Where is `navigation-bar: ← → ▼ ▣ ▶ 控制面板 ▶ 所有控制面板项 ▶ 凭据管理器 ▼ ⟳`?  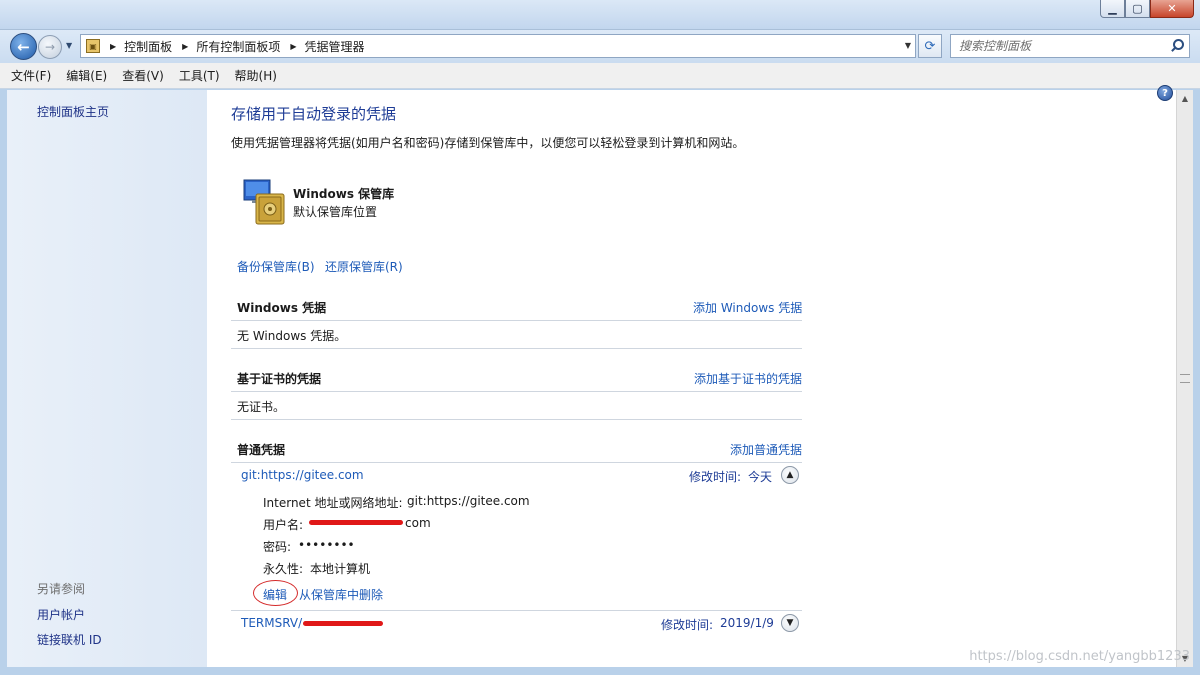
navigation-bar: ← → ▼ ▣ ▶ 控制面板 ▶ 所有控制面板项 ▶ 凭据管理器 ▼ ⟳ is located at coordinates (600, 46).